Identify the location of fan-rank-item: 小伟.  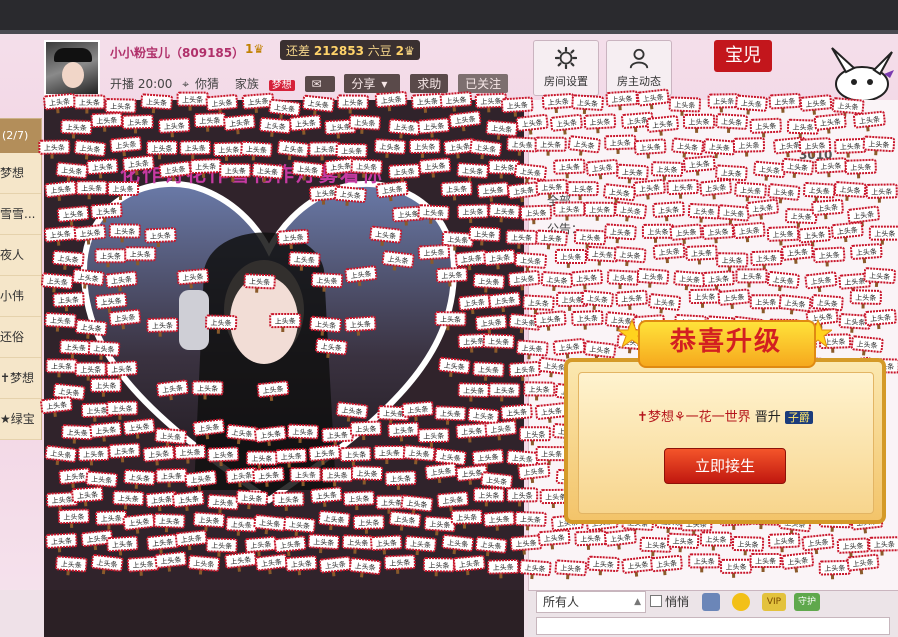
(20, 296).